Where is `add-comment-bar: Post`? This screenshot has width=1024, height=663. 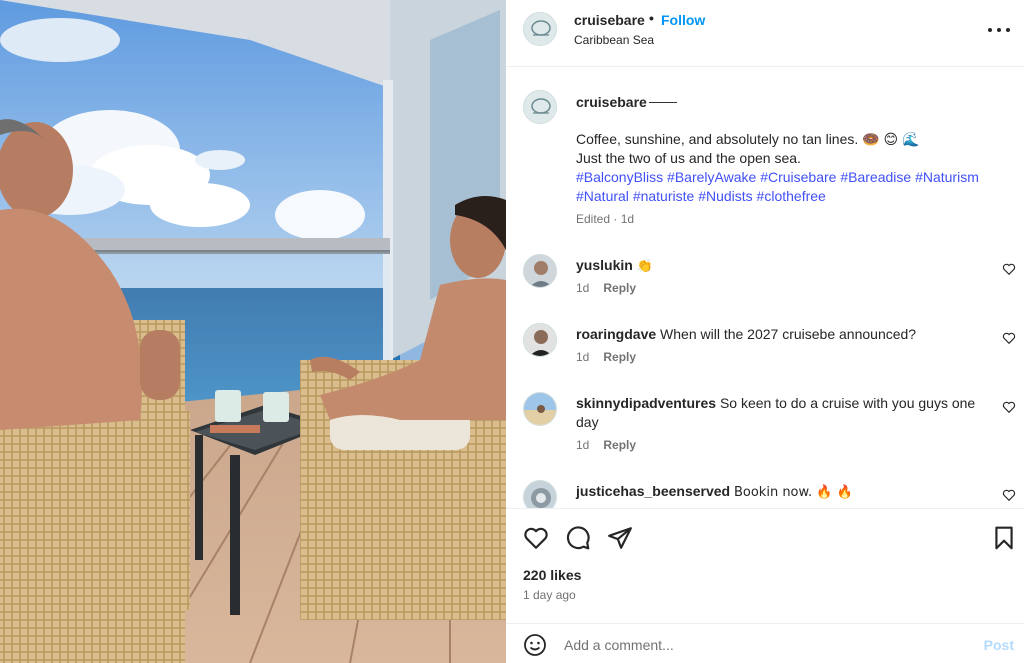
add-comment-bar: Post is located at coordinates (765, 643).